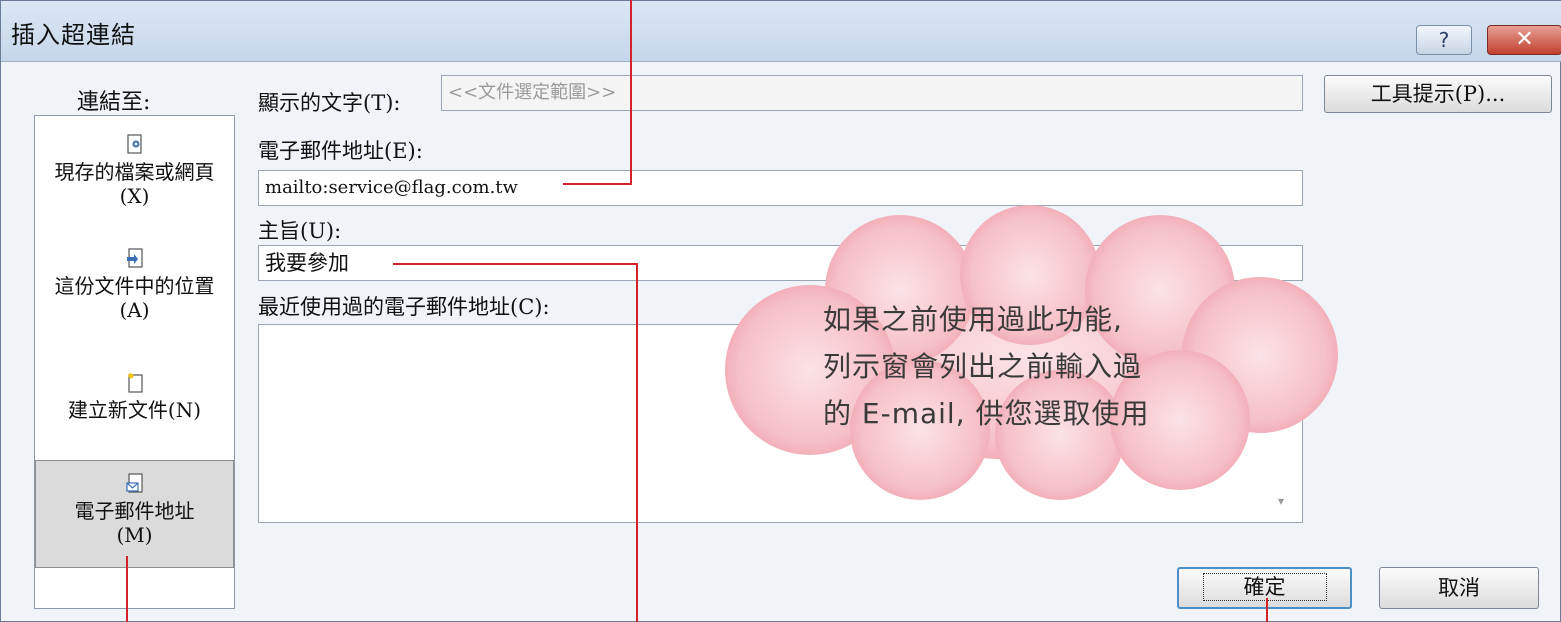 The image size is (1561, 622). I want to click on sidebar-item-place-in-document: 這份文件中的位置(A), so click(134, 285).